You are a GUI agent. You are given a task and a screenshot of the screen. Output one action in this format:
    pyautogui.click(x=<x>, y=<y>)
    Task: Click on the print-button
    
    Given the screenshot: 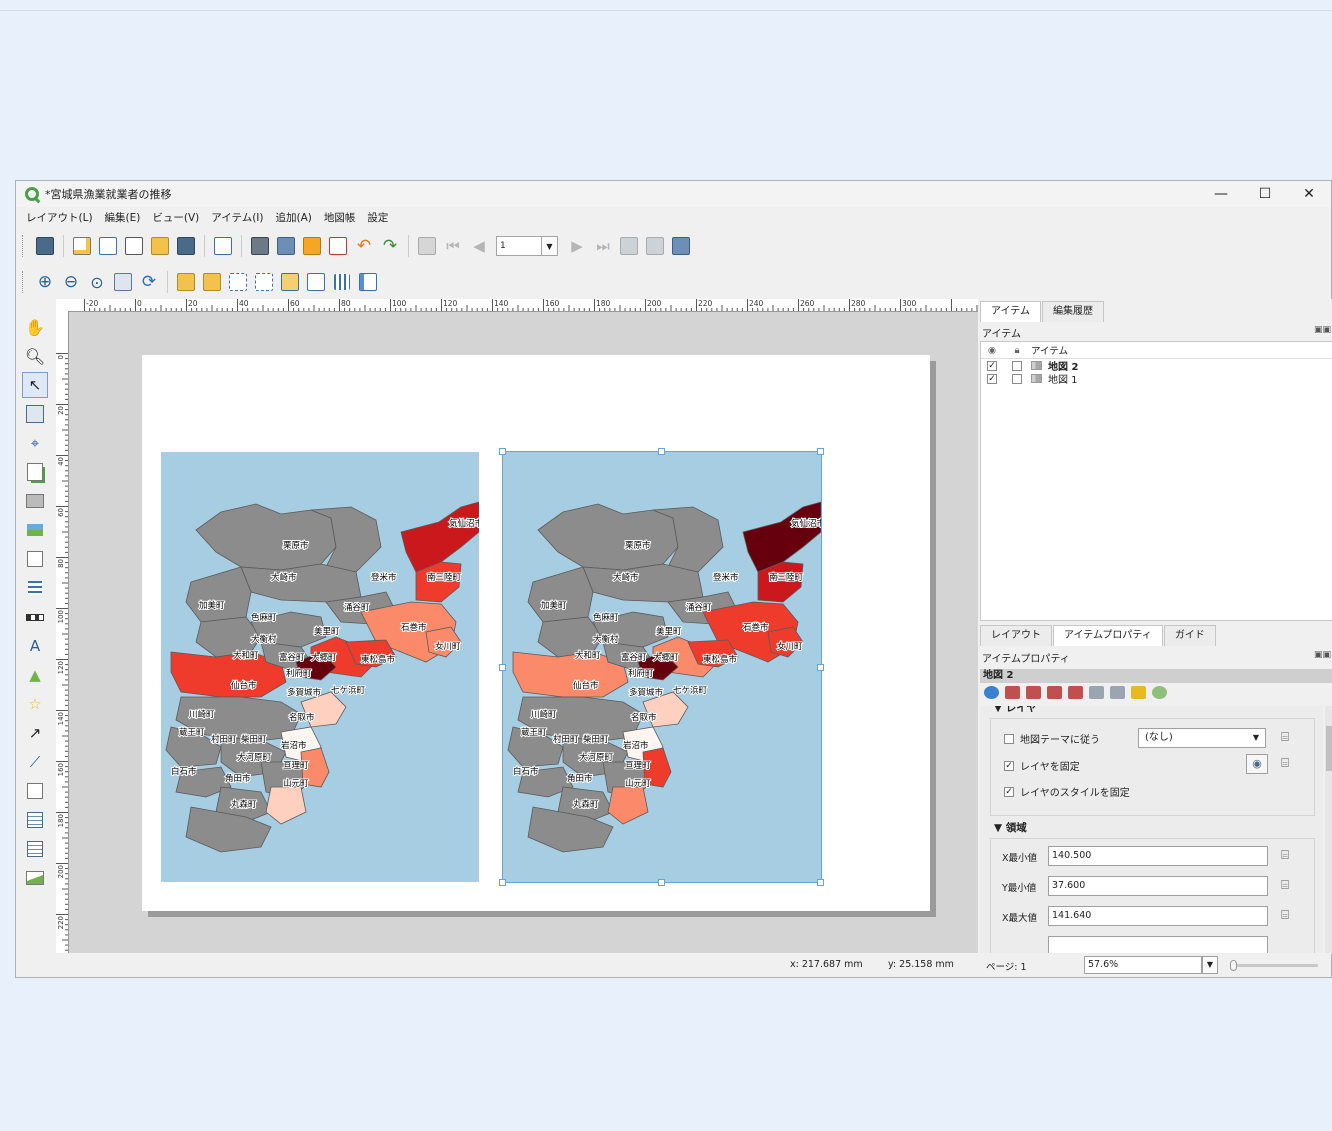 What is the action you would take?
    pyautogui.click(x=260, y=246)
    